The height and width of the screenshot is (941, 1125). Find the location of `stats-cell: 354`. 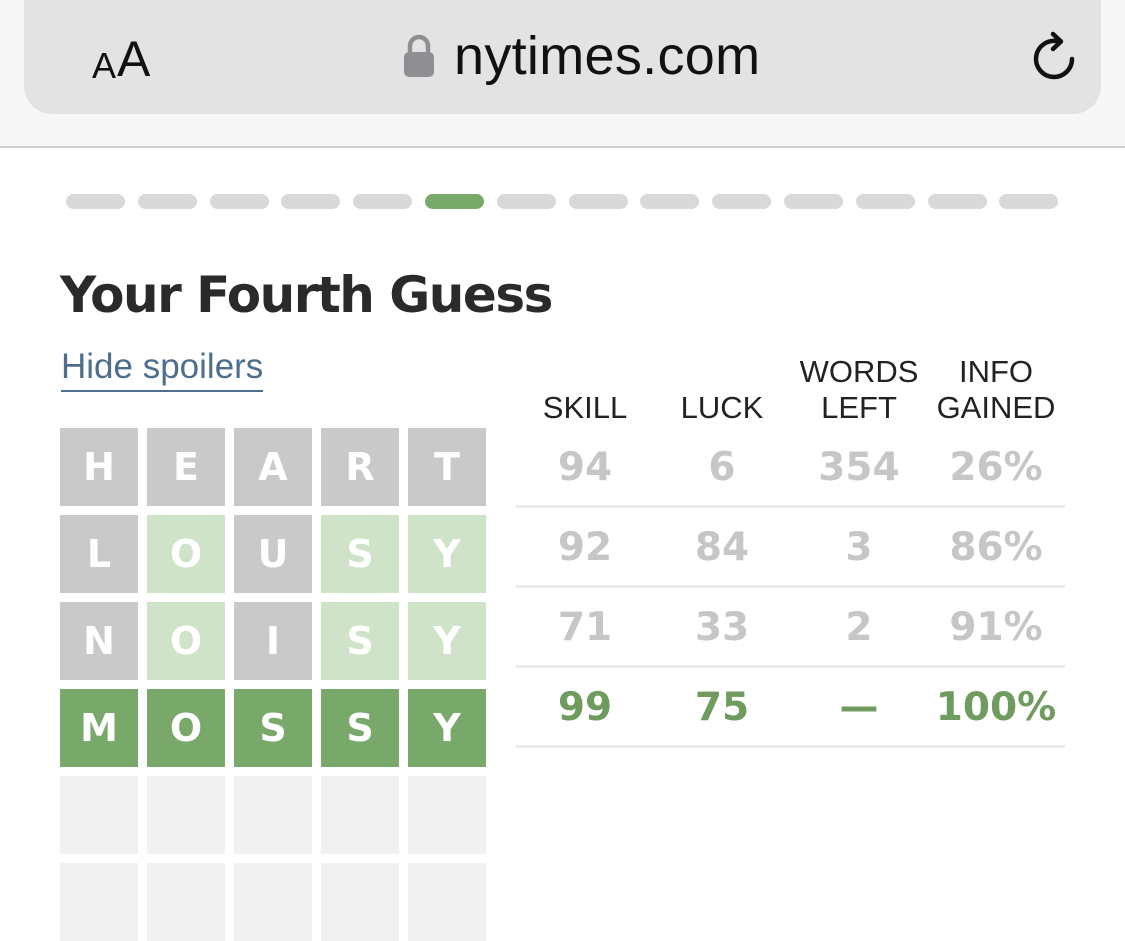

stats-cell: 354 is located at coordinates (859, 467).